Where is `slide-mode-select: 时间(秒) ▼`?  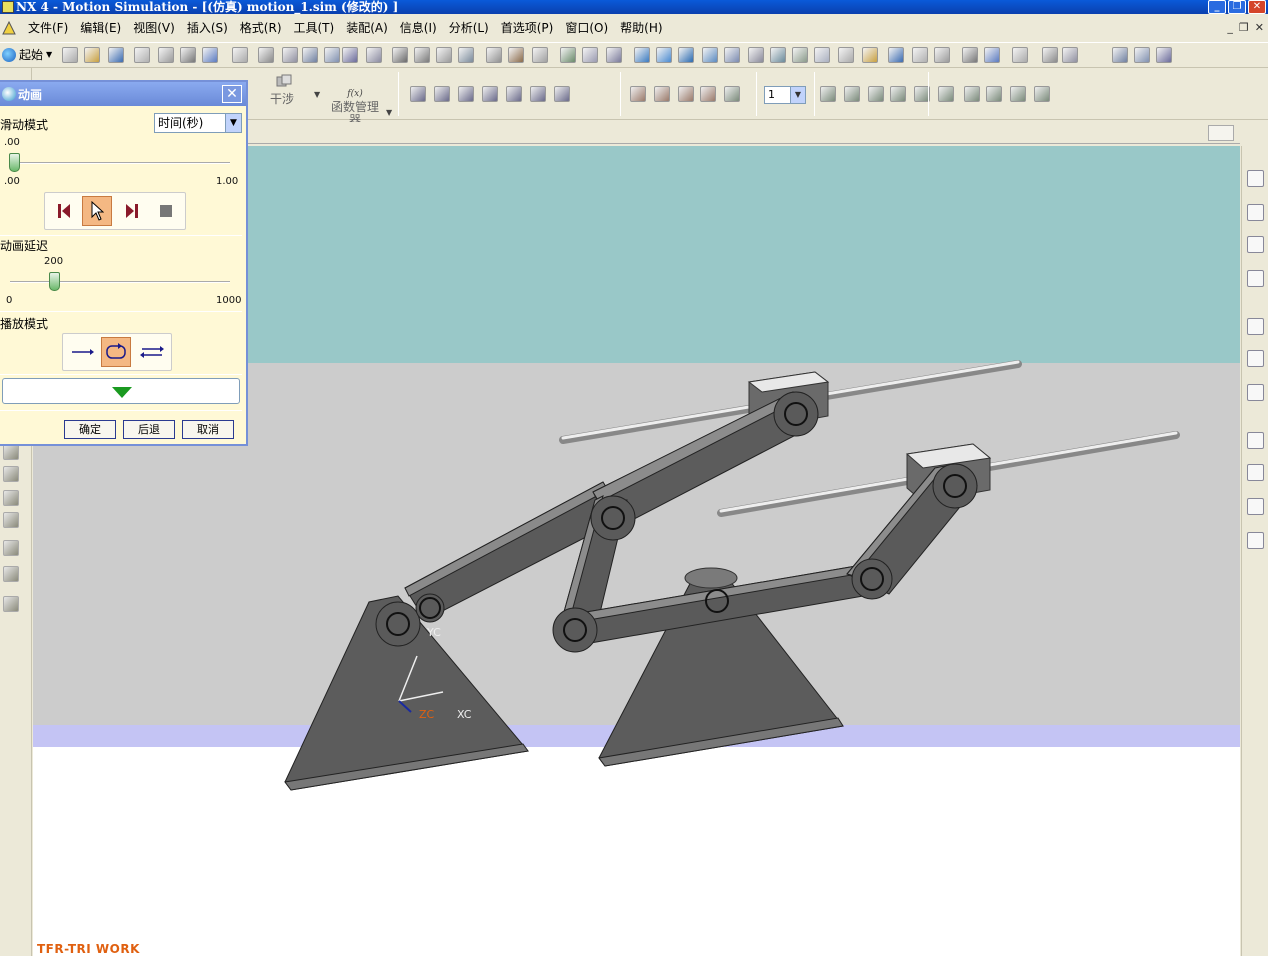 slide-mode-select: 时间(秒) ▼ is located at coordinates (198, 123).